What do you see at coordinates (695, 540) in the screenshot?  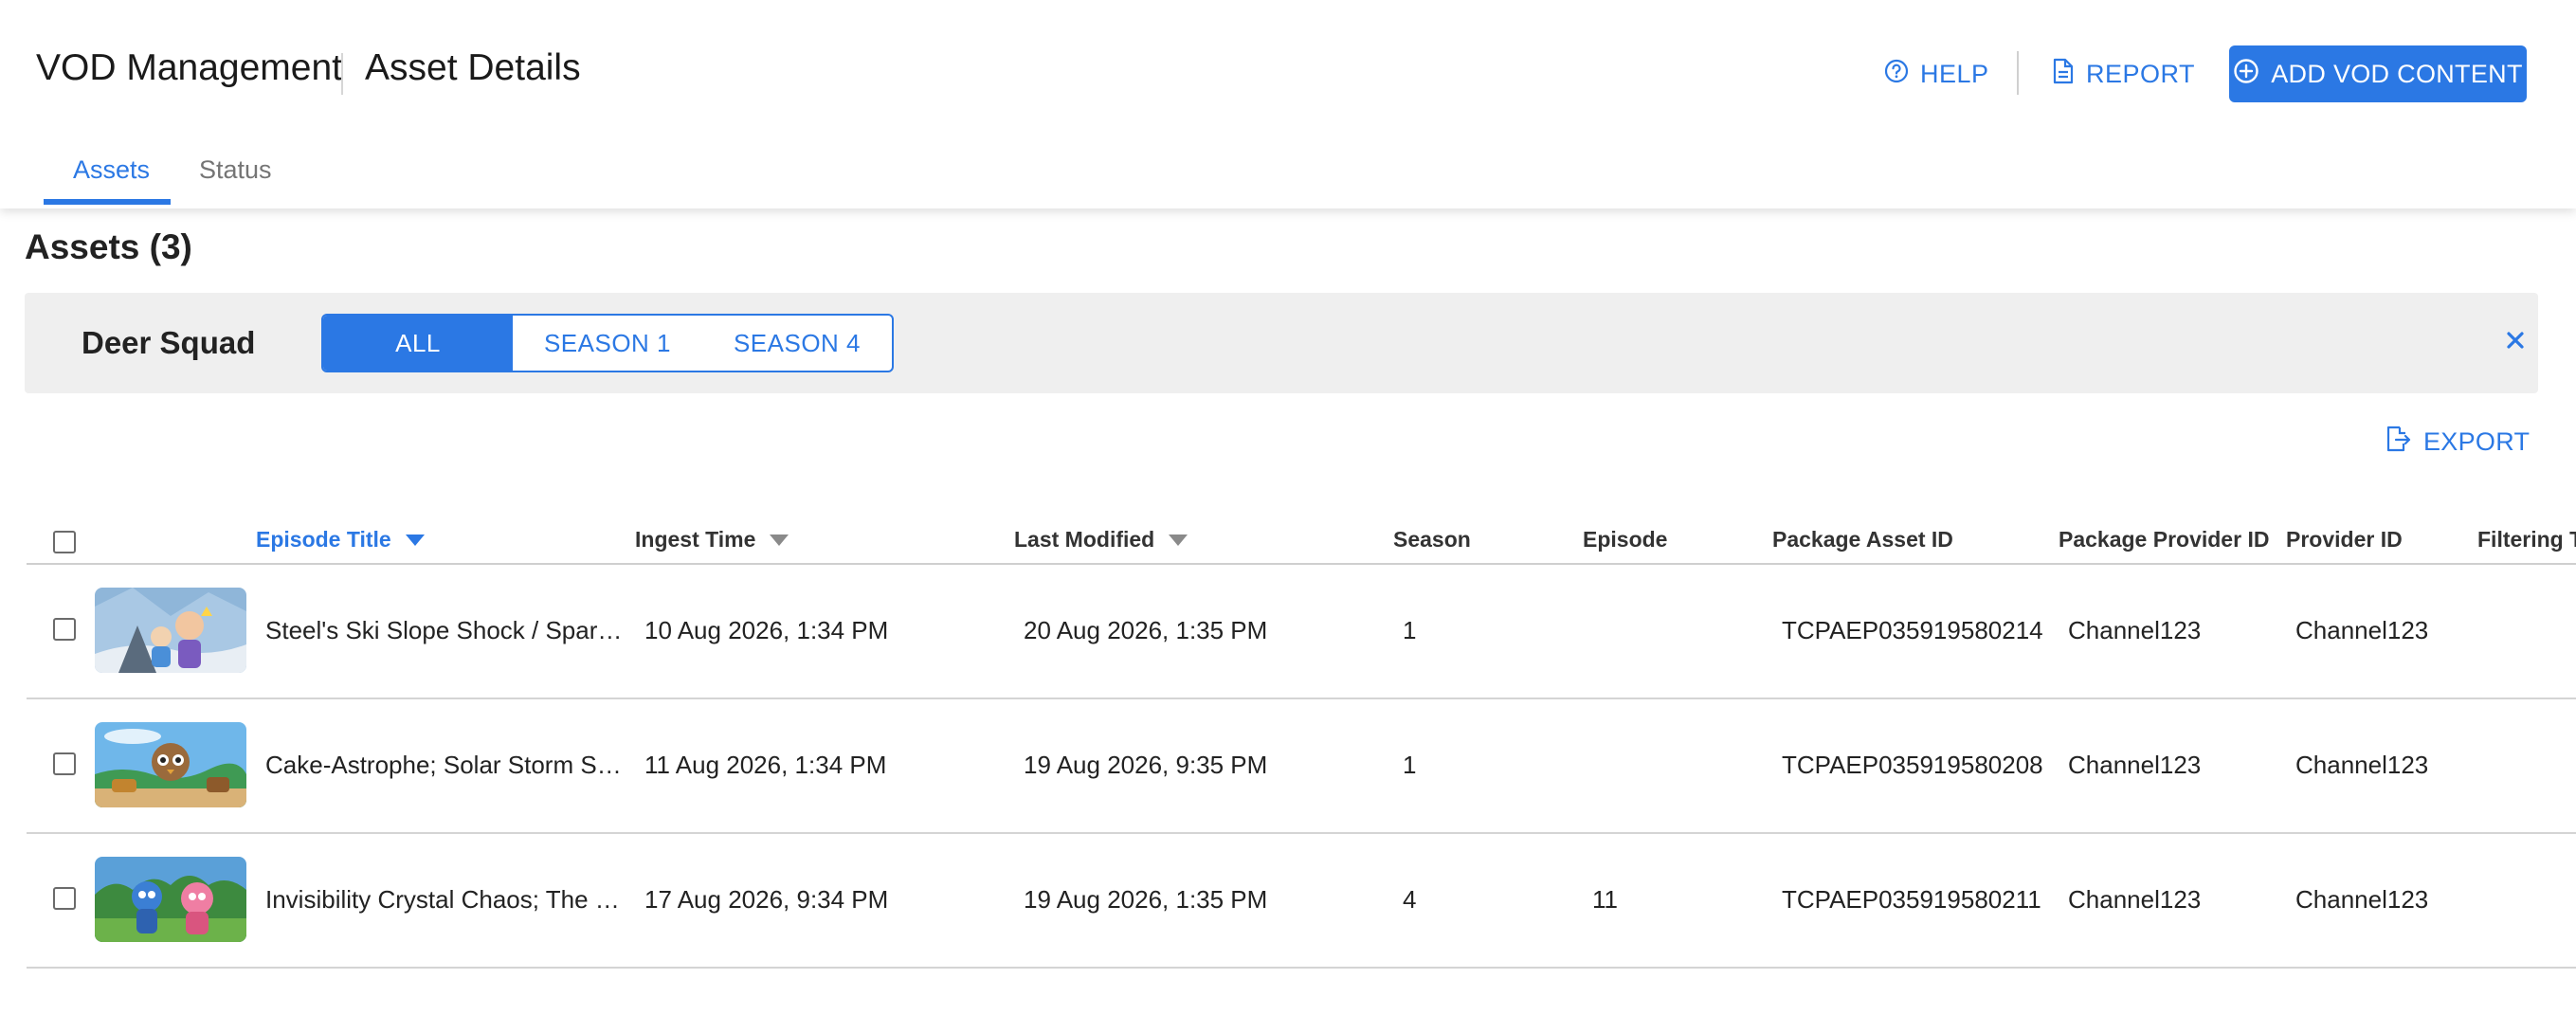 I see `column-label: Ingest Time` at bounding box center [695, 540].